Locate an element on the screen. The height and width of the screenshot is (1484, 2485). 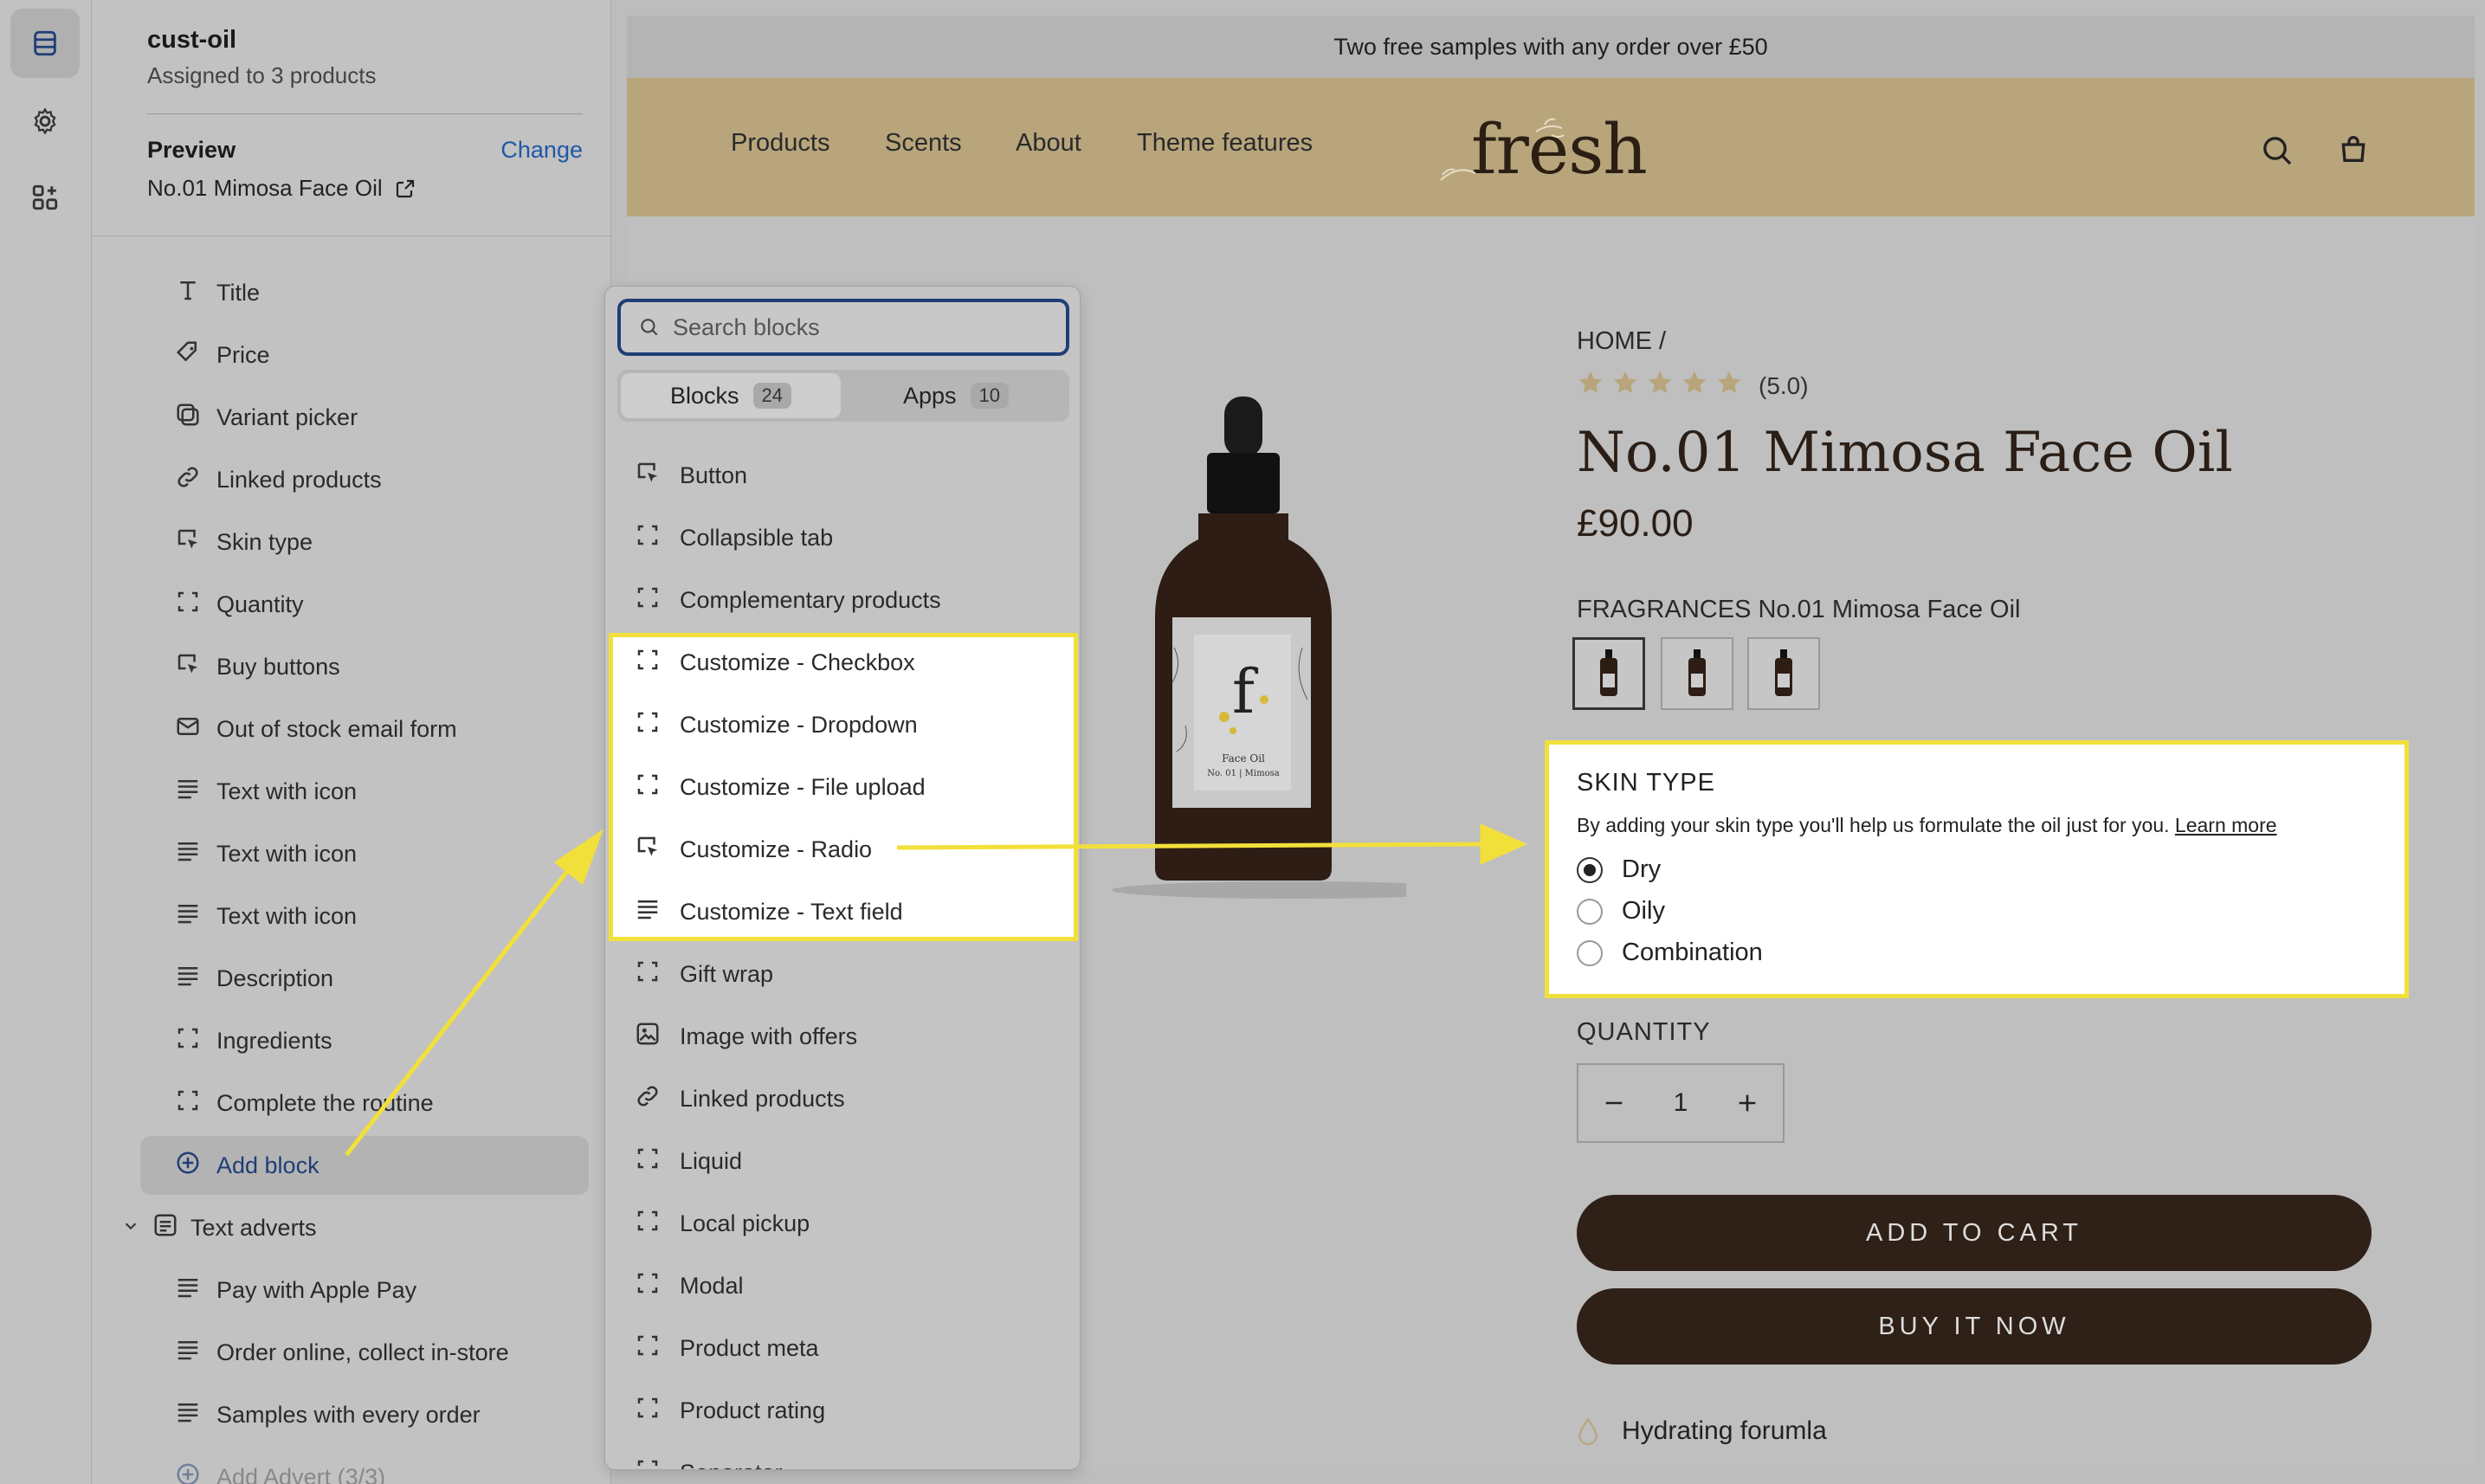
block-option-product-rating: Product rating is located at coordinates (842, 1410).